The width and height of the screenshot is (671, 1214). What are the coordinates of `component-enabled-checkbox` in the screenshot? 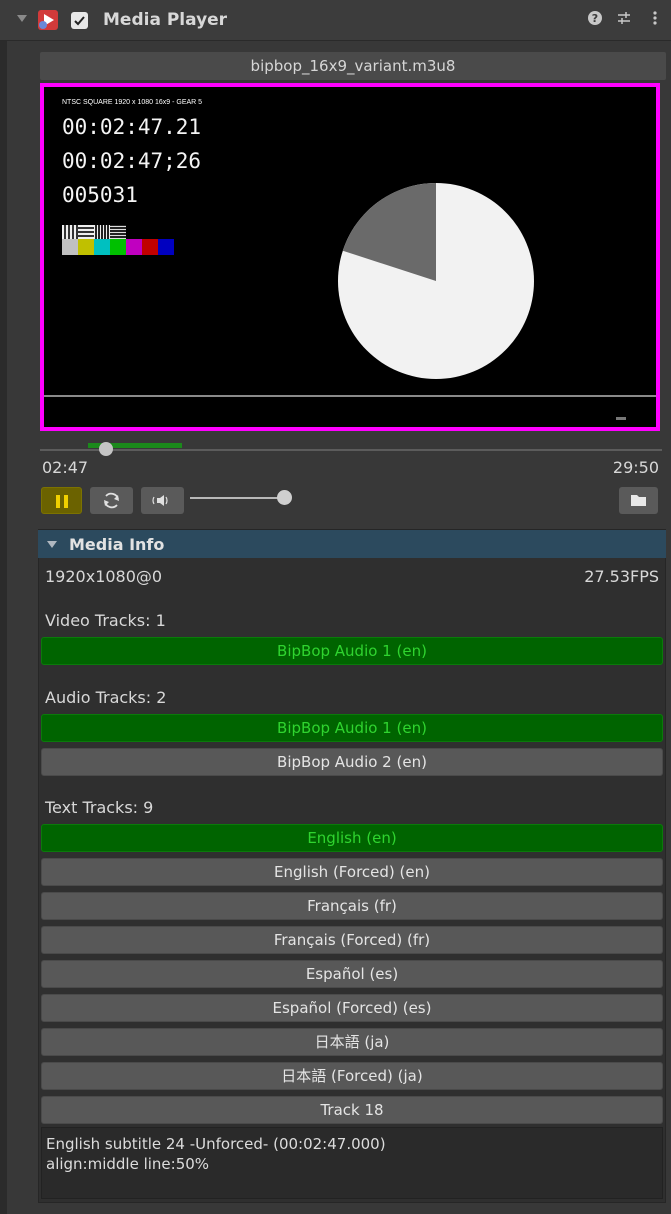 It's located at (79, 20).